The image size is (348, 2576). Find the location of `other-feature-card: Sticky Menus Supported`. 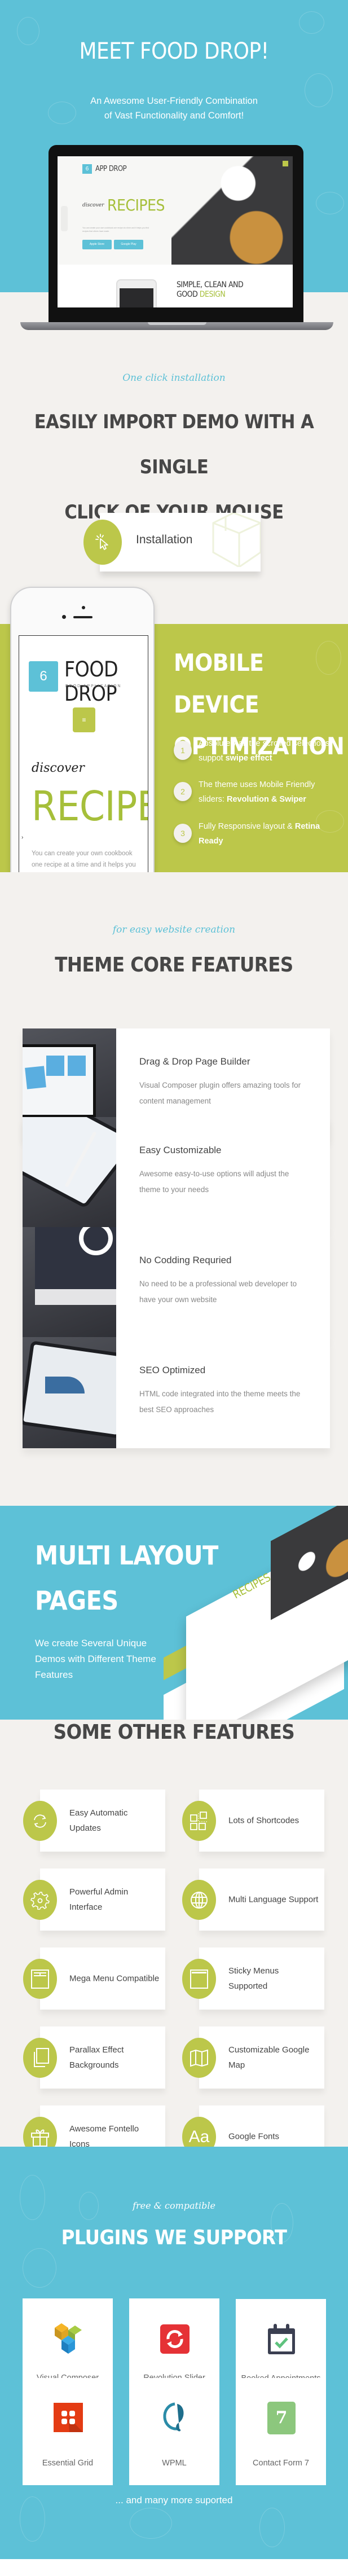

other-feature-card: Sticky Menus Supported is located at coordinates (261, 1979).